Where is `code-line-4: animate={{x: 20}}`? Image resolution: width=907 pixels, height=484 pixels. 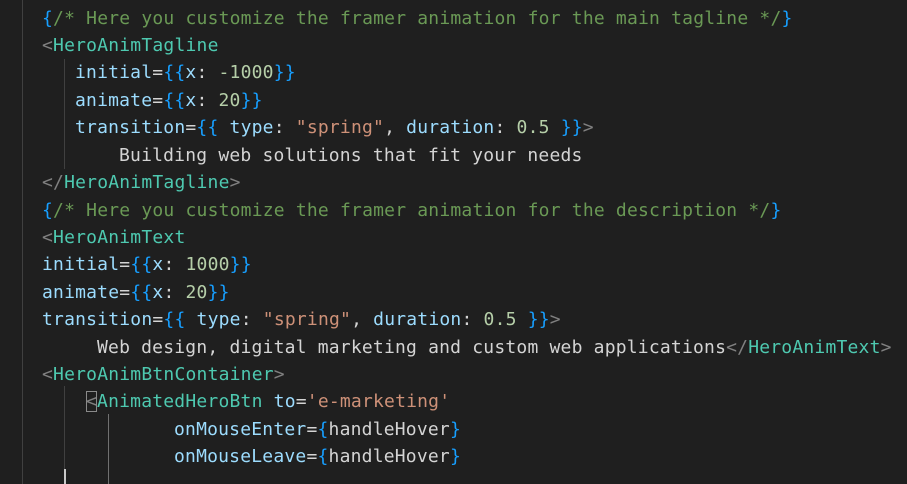
code-line-4: animate={{x: 20}} is located at coordinates (169, 100).